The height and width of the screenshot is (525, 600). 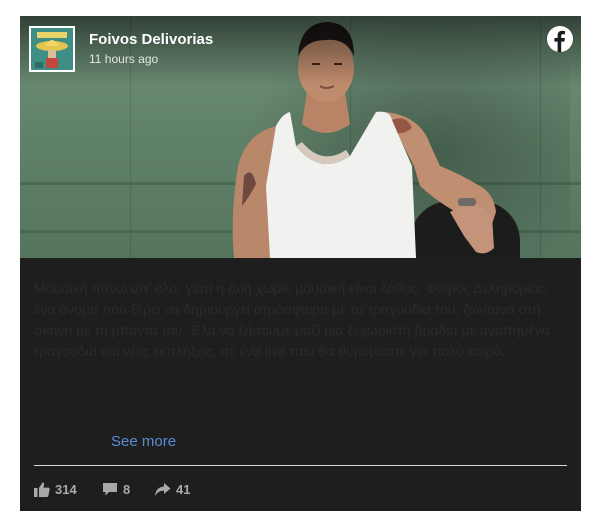 I want to click on shares-stat: 41, so click(x=172, y=489).